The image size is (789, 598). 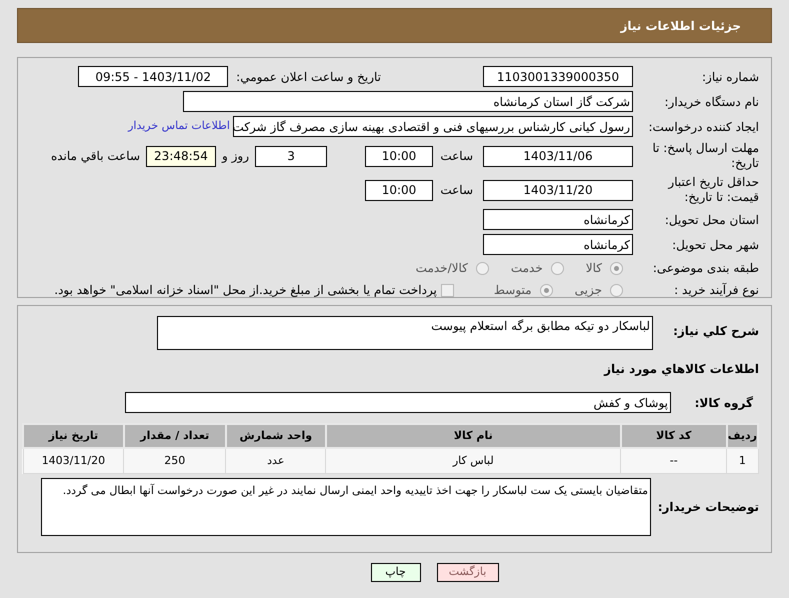 I want to click on text-field: 1403/11/02 - 09:55, so click(x=153, y=76).